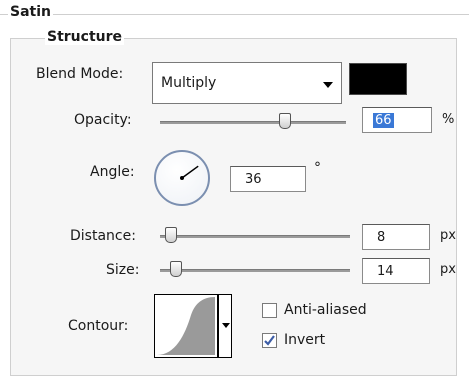 The height and width of the screenshot is (387, 469). What do you see at coordinates (268, 179) in the screenshot?
I see `angle-input: 36` at bounding box center [268, 179].